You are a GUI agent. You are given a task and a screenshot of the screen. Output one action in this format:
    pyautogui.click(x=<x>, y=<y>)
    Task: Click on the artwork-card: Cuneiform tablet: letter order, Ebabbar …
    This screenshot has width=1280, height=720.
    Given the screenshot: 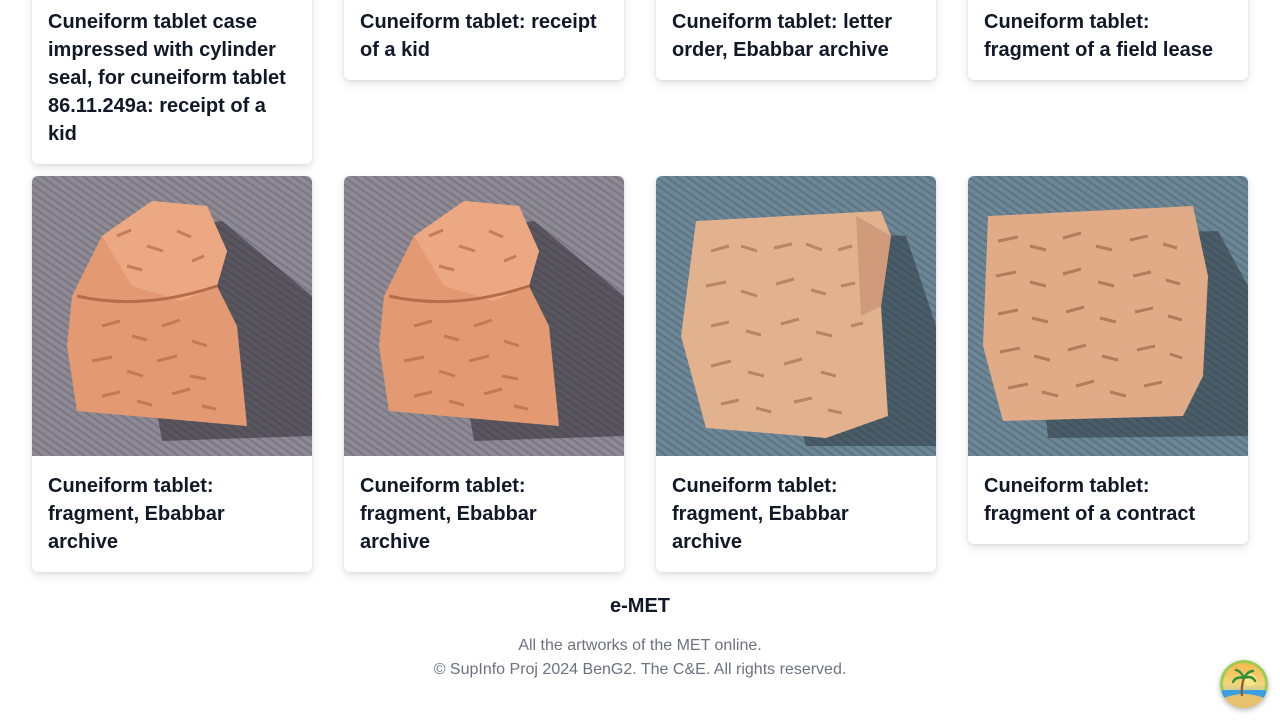 What is the action you would take?
    pyautogui.click(x=796, y=40)
    